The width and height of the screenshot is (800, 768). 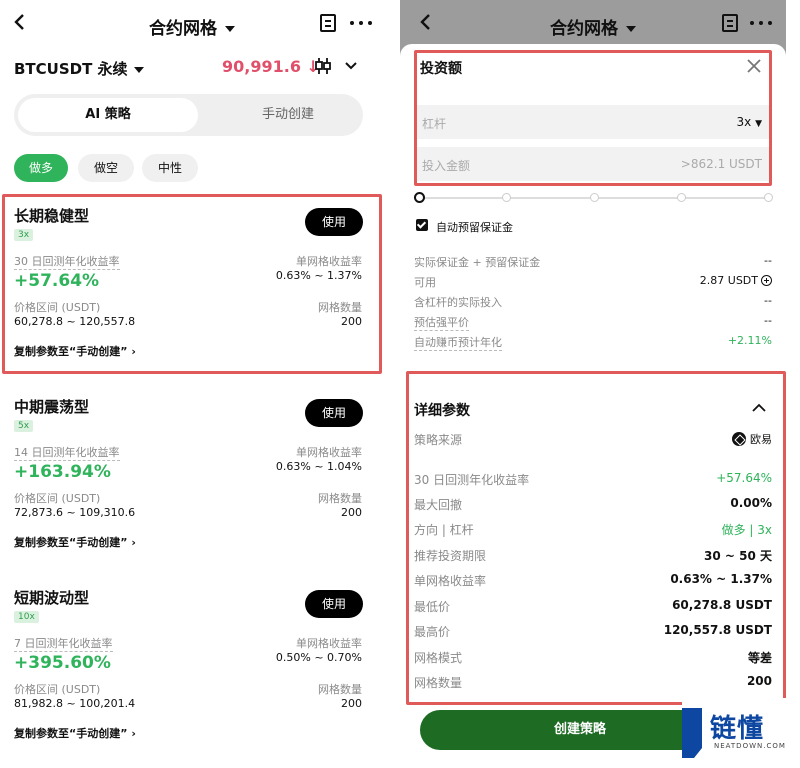 What do you see at coordinates (271, 66) in the screenshot?
I see `last-price: 90,991.6 ↓` at bounding box center [271, 66].